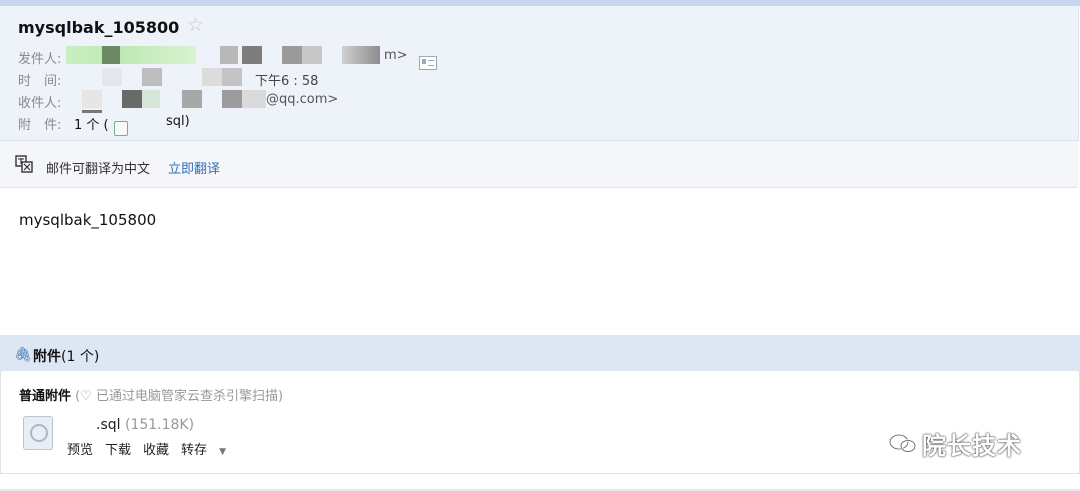  I want to click on recipient-row: 收件人:, so click(42, 101).